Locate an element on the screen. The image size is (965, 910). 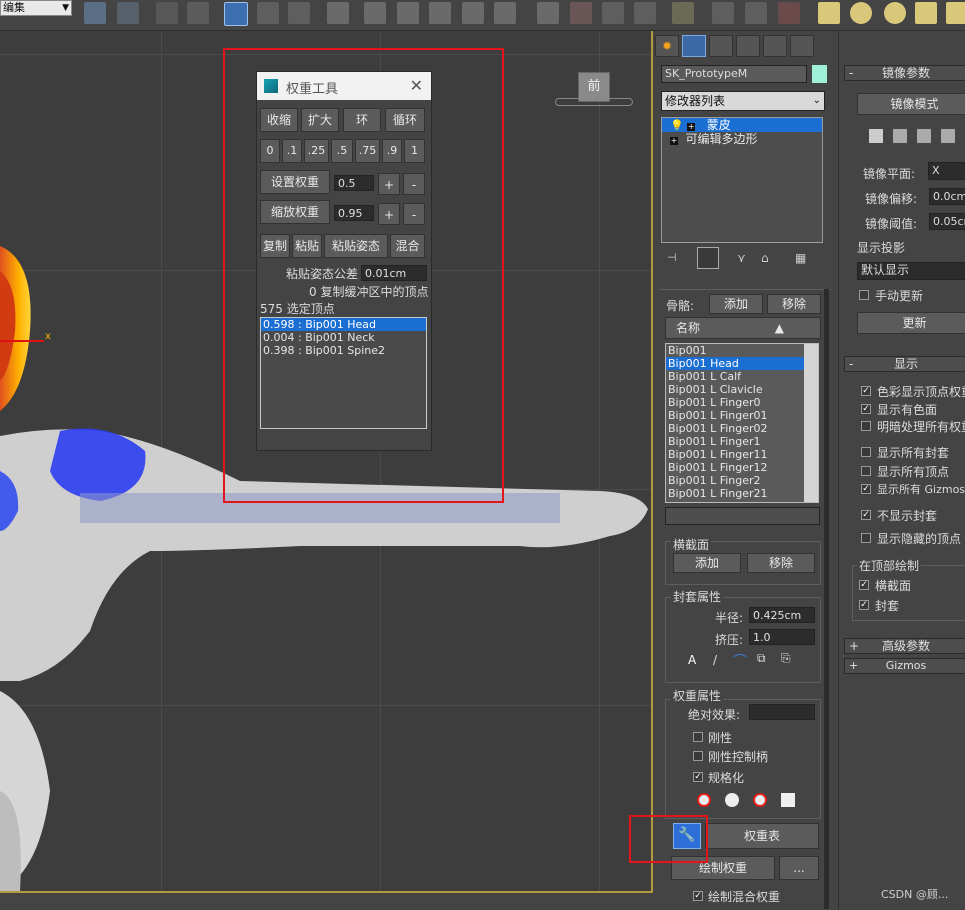
lightbulb-icon: 💡 is located at coordinates (677, 125).